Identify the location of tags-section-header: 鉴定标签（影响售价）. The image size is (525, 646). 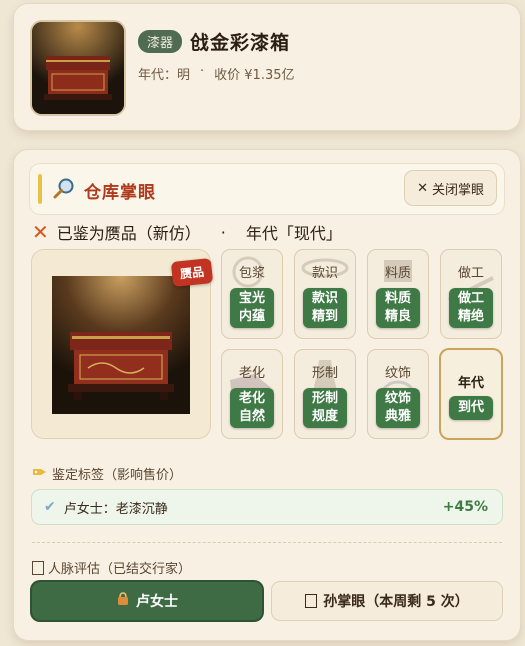
(107, 473).